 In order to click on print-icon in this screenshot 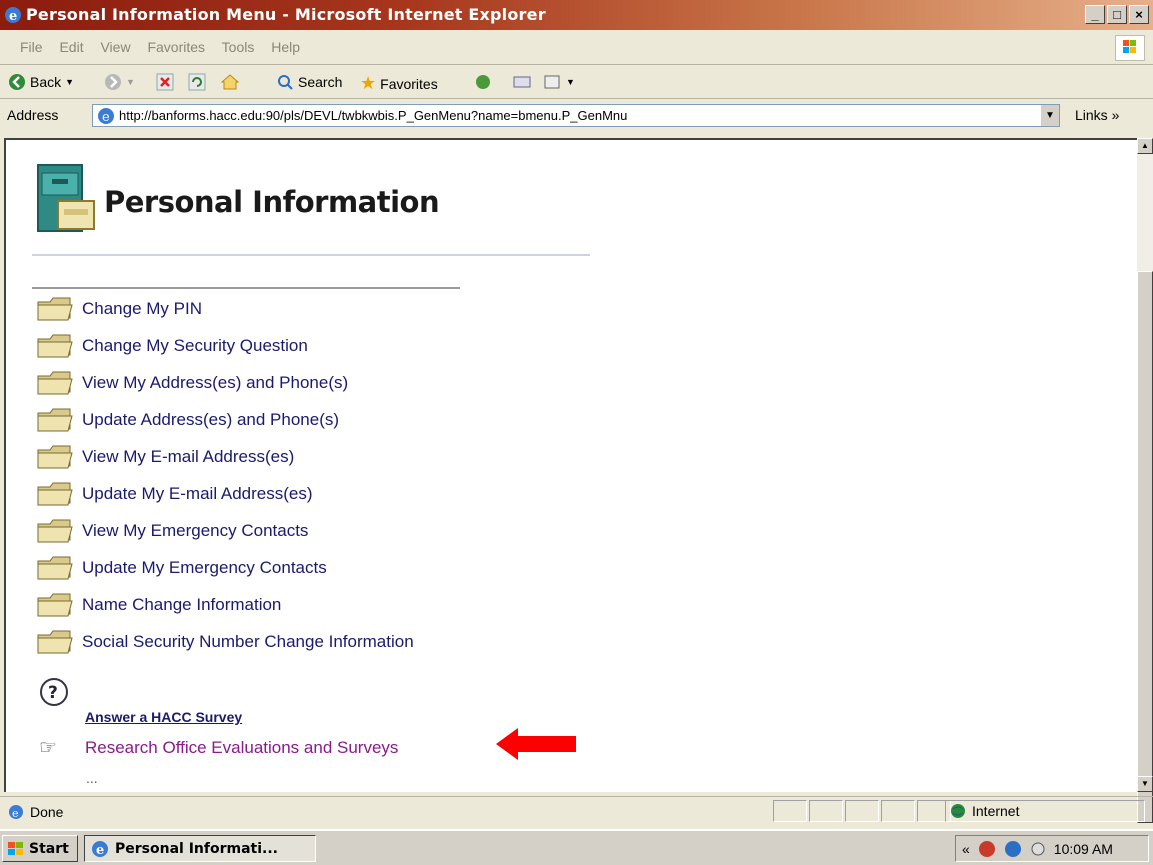, I will do `click(552, 82)`.